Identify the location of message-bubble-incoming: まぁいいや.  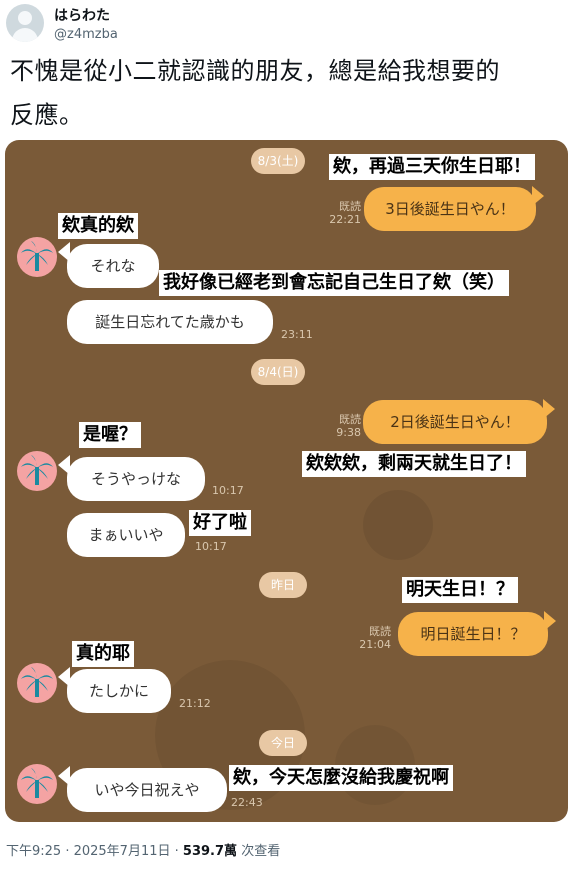
(126, 535).